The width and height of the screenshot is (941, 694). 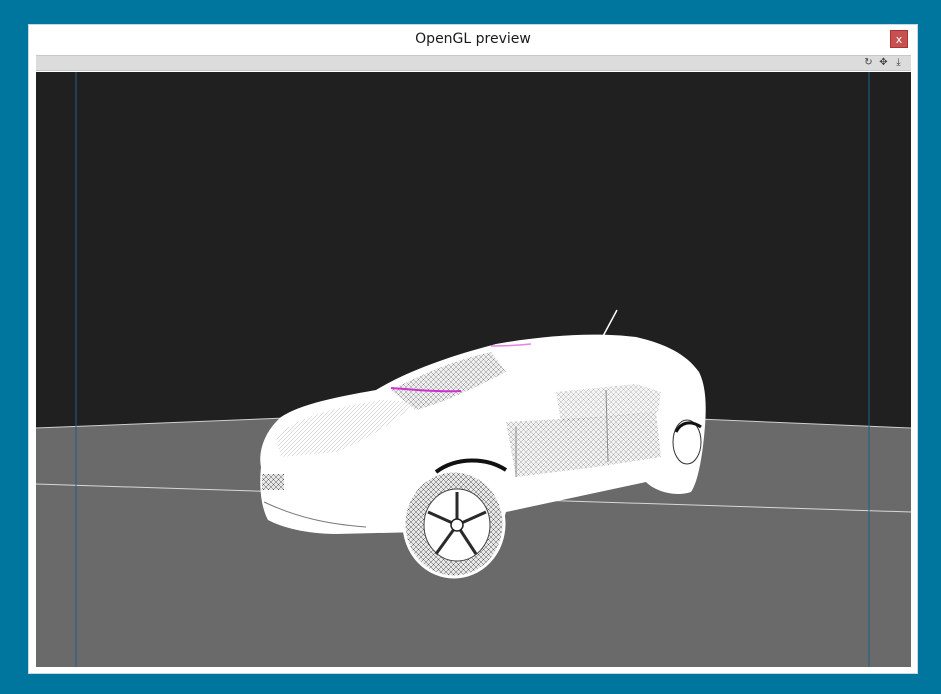 What do you see at coordinates (273, 482) in the screenshot?
I see `front-grille` at bounding box center [273, 482].